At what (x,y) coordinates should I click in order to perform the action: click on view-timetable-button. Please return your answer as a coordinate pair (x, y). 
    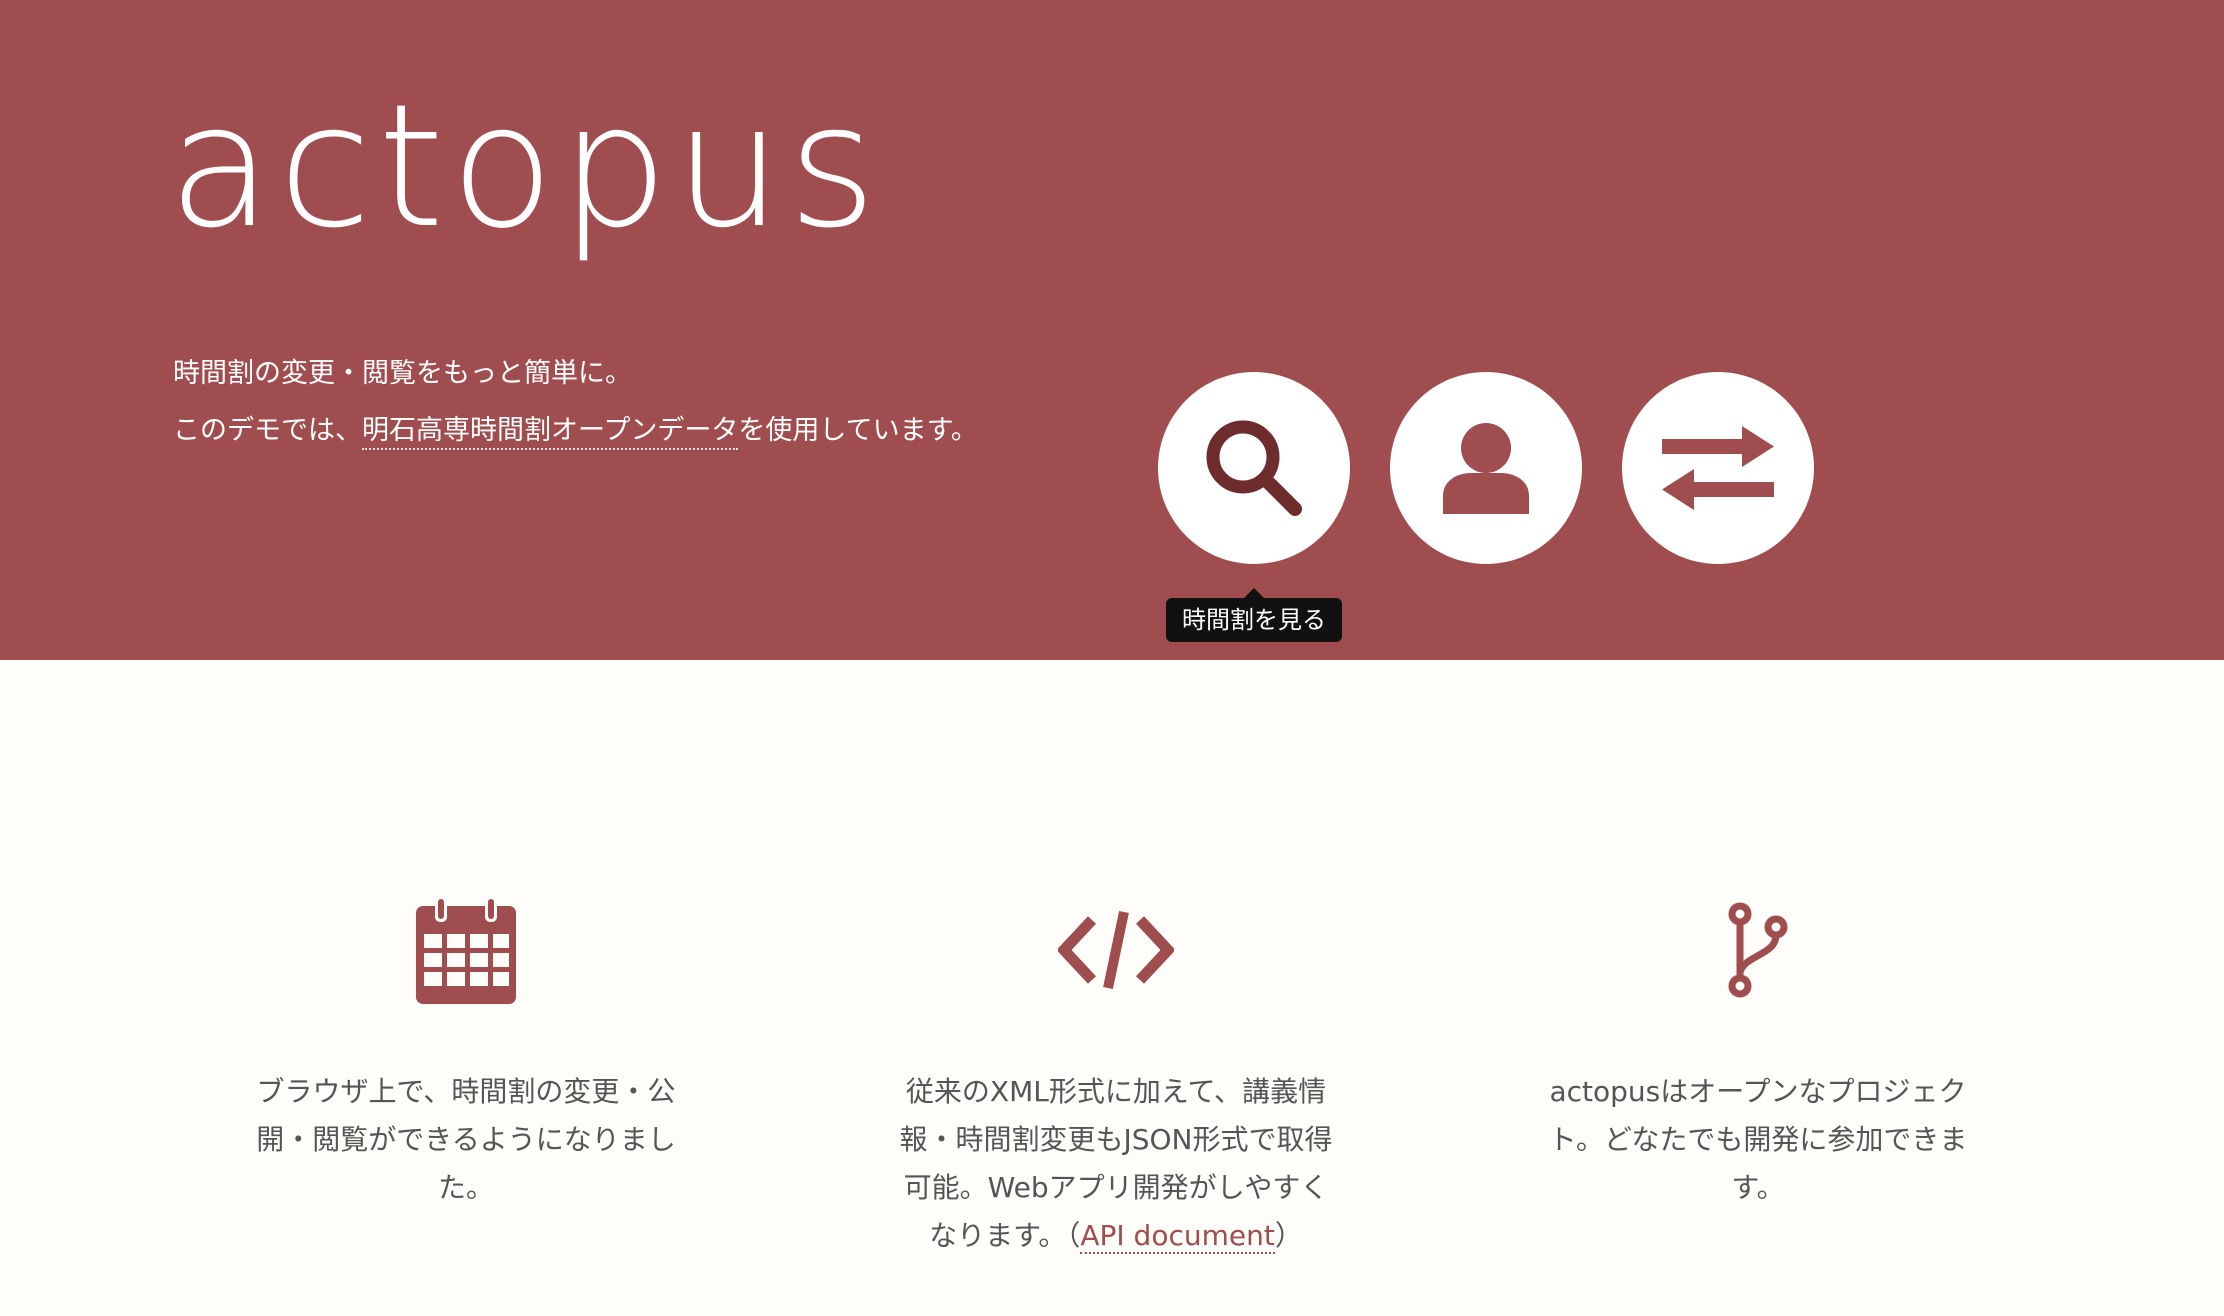
    Looking at the image, I should click on (1254, 468).